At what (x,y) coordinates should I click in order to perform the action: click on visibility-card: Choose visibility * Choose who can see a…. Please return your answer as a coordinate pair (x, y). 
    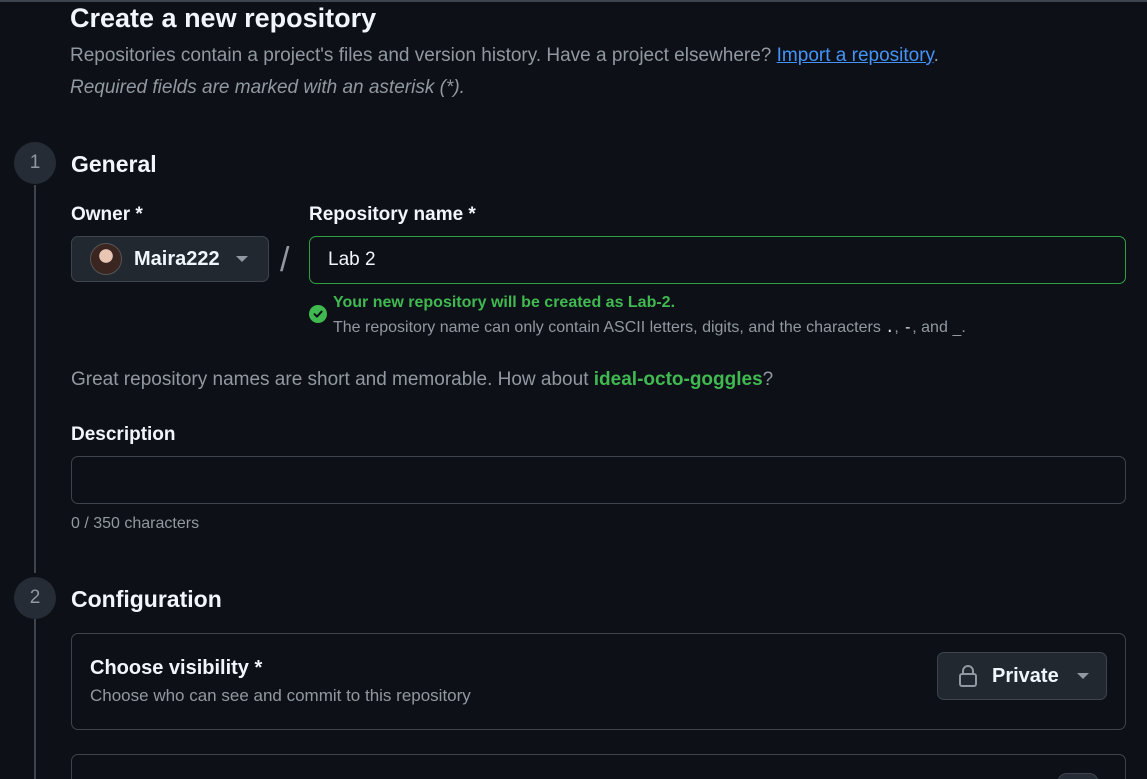
    Looking at the image, I should click on (598, 681).